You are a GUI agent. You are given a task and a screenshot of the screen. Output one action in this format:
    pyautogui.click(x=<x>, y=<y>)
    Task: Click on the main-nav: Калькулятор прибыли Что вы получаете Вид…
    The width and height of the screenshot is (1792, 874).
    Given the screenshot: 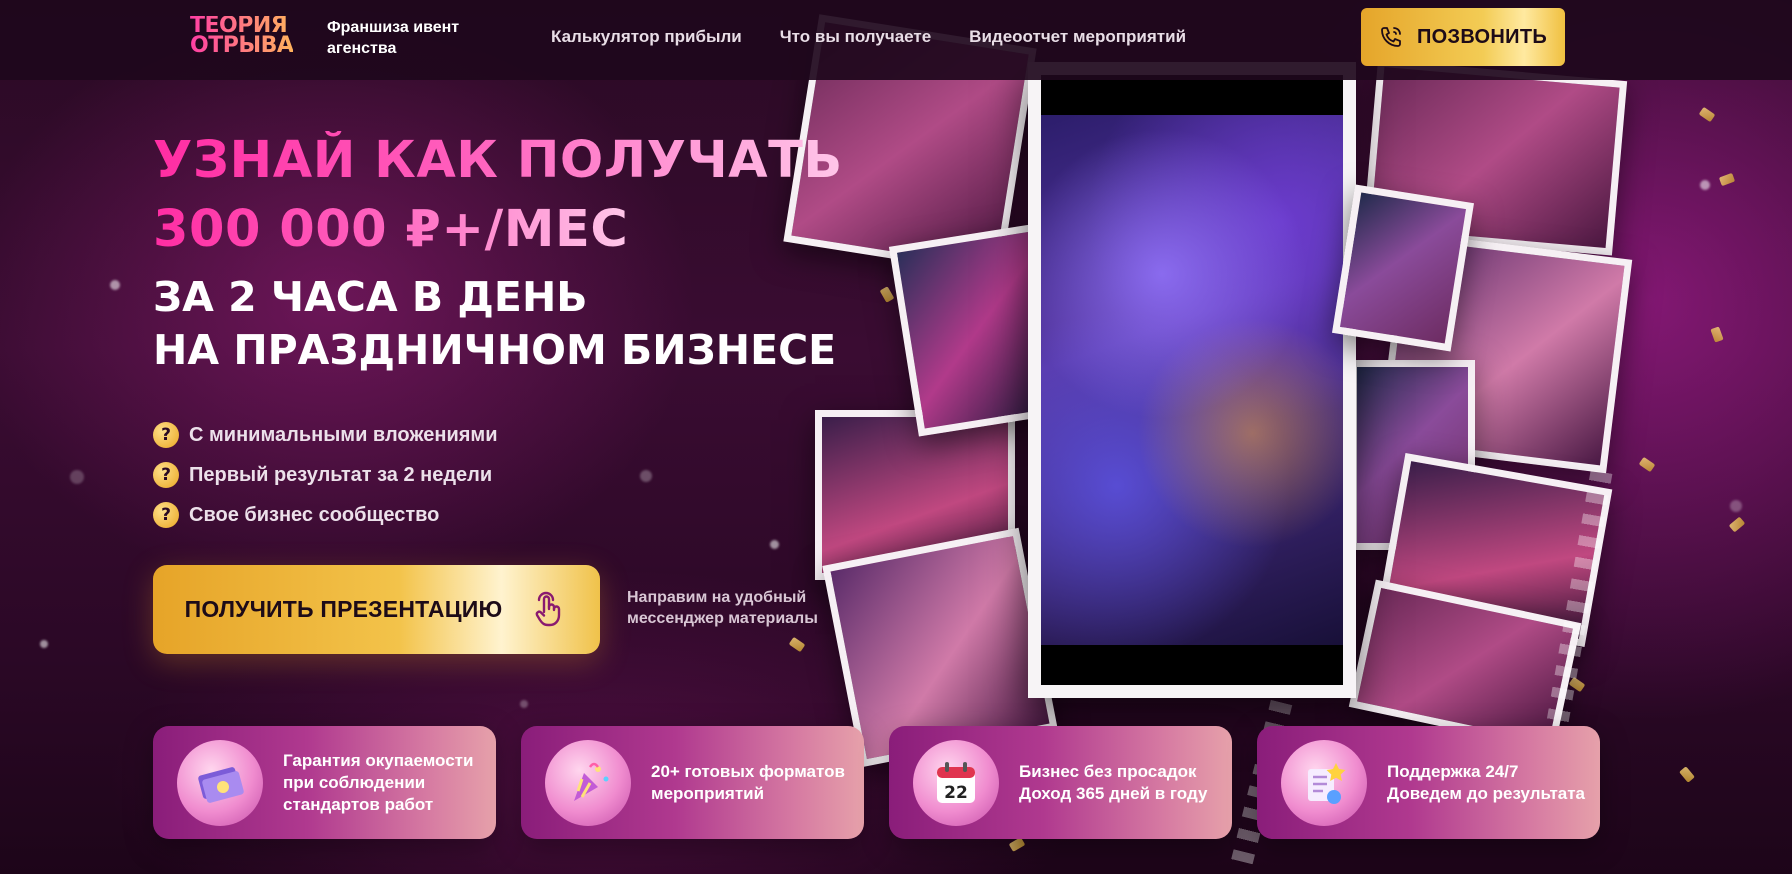 What is the action you would take?
    pyautogui.click(x=868, y=37)
    